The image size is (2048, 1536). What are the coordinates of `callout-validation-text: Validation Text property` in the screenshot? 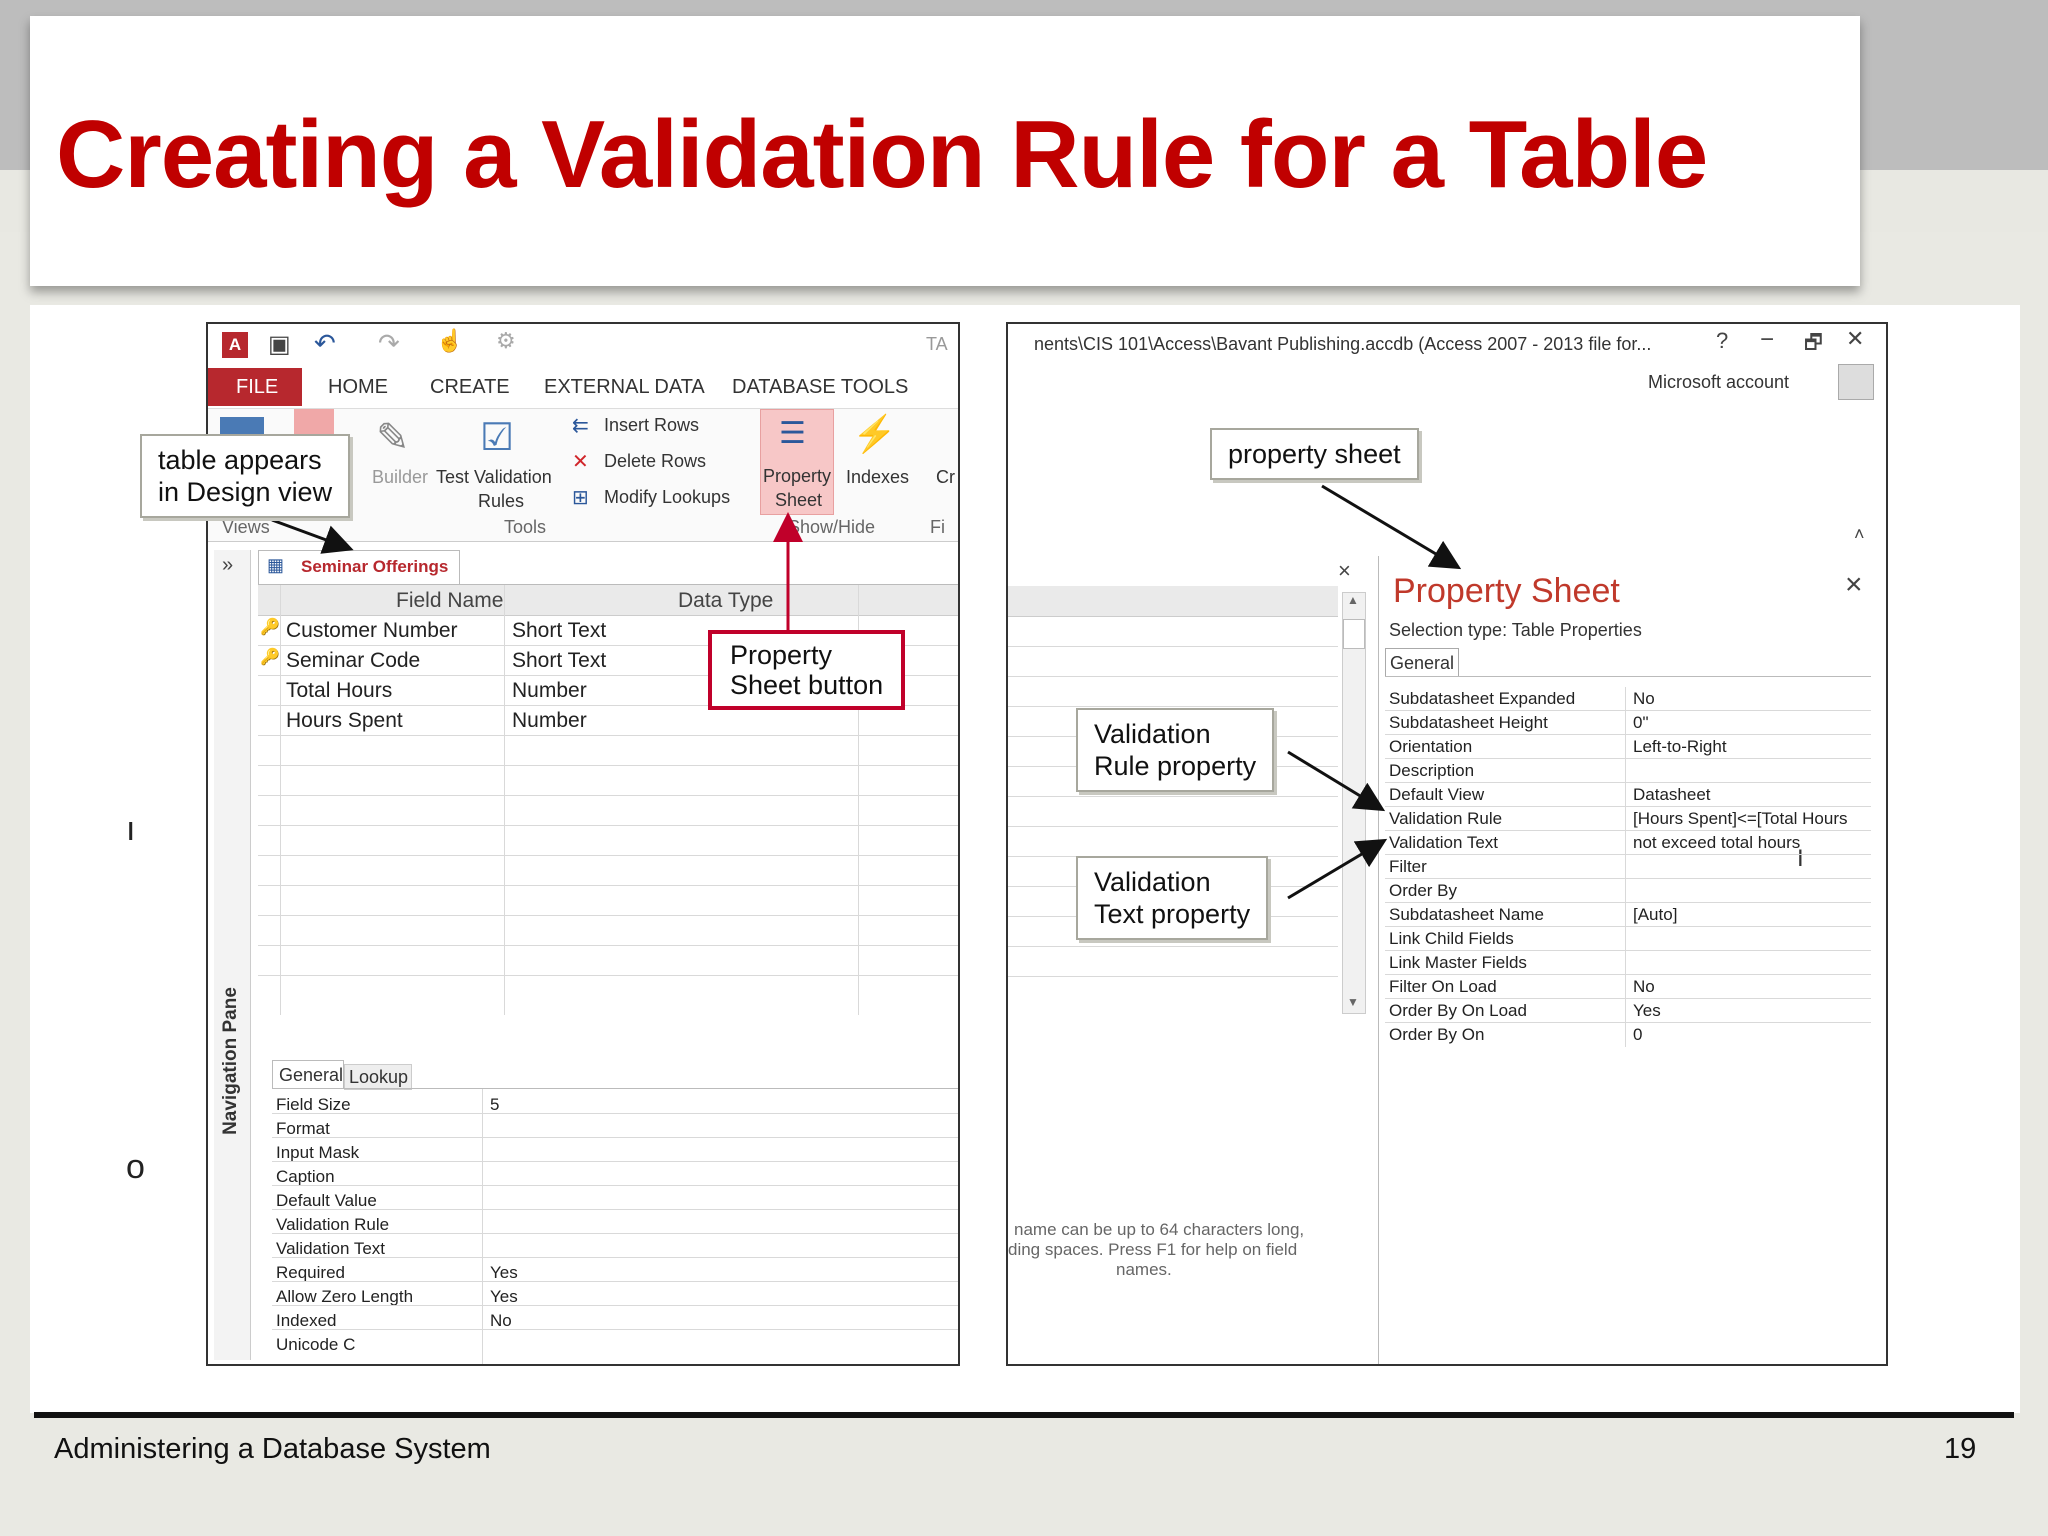 It's located at (1172, 898).